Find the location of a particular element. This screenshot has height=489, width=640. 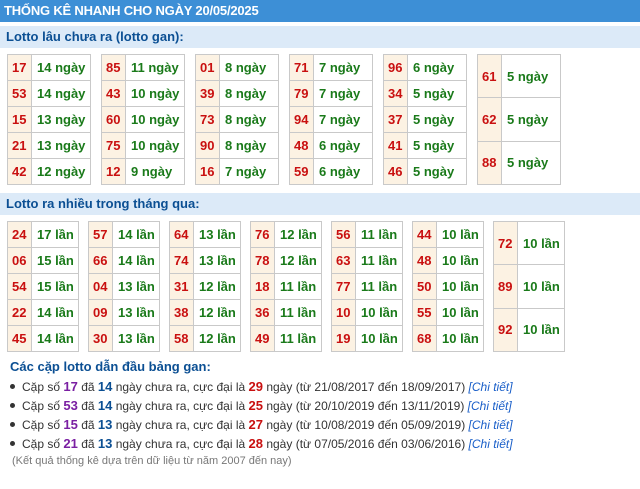

nhieu-count: 14 lần is located at coordinates (136, 260).